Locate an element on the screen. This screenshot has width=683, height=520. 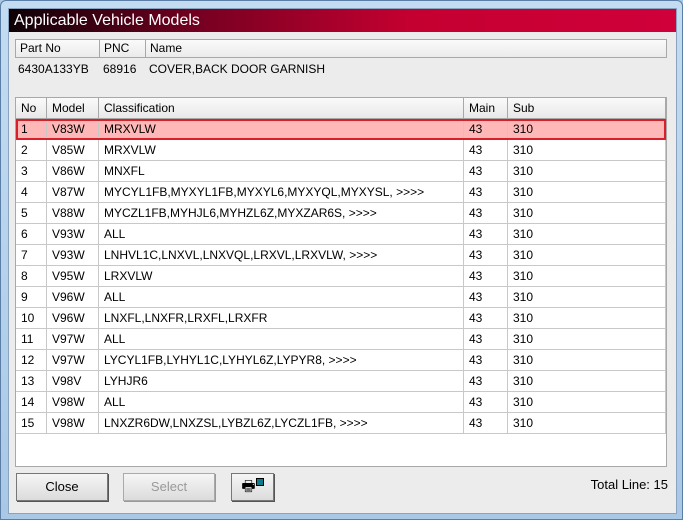
pnc-value: 68916 is located at coordinates (120, 69).